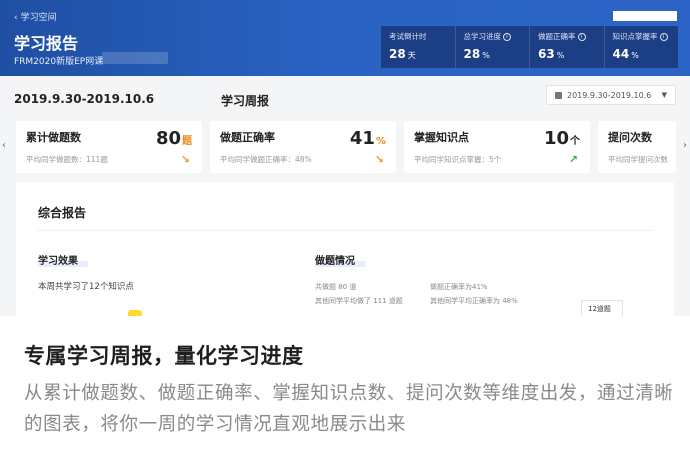 The width and height of the screenshot is (690, 467). What do you see at coordinates (418, 47) in the screenshot?
I see `stat-exam-countdown: 考试倒计时 28 天` at bounding box center [418, 47].